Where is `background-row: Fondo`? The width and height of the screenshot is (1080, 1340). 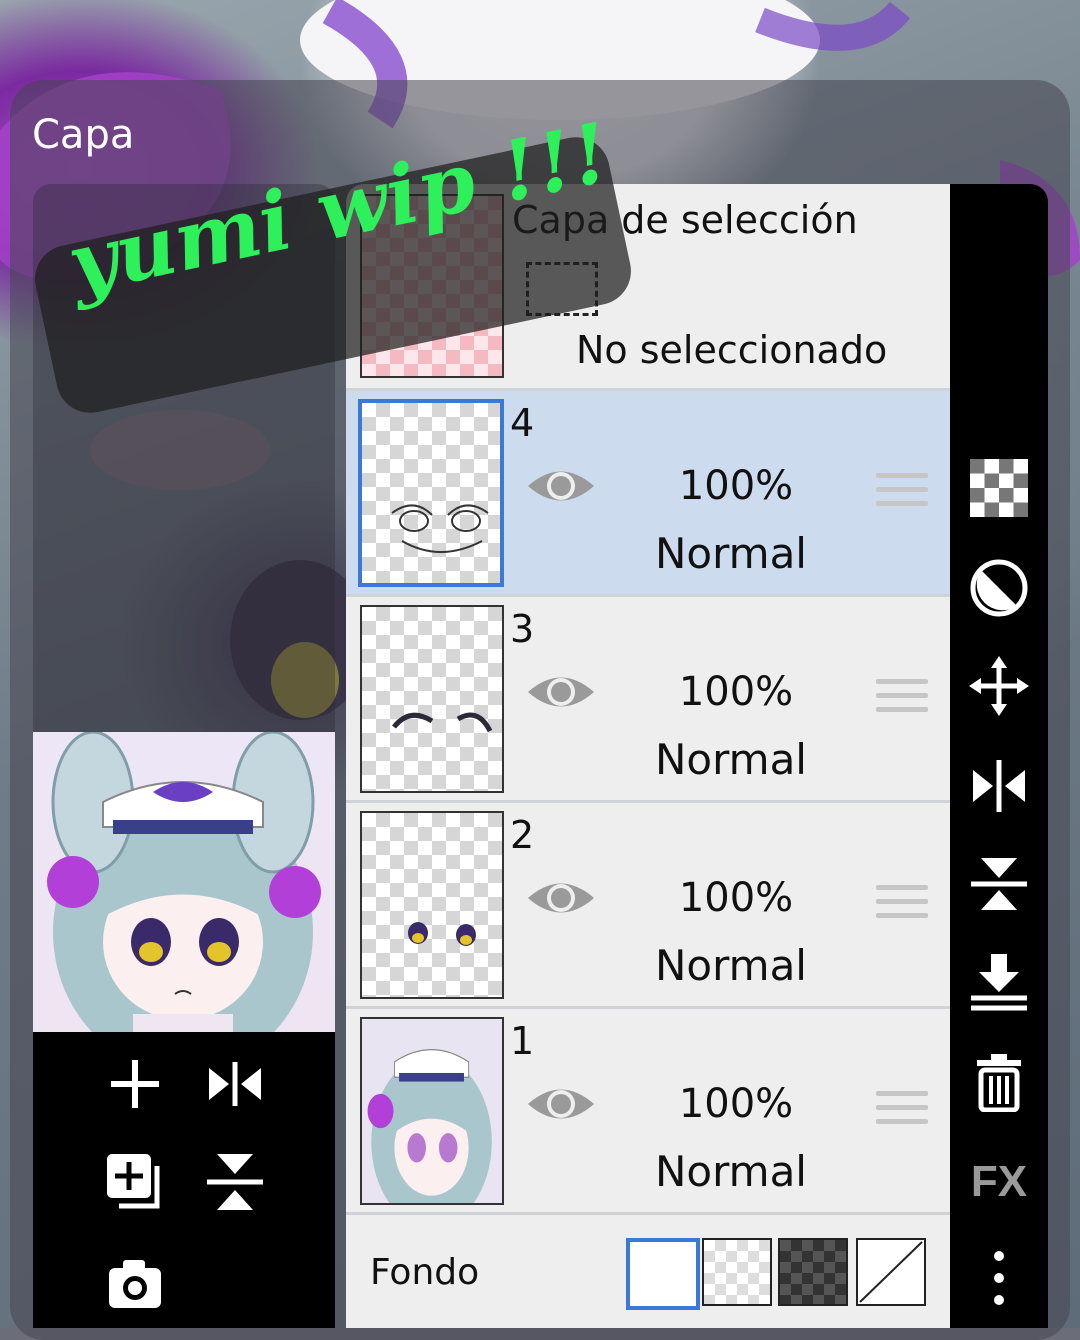 background-row: Fondo is located at coordinates (648, 1271).